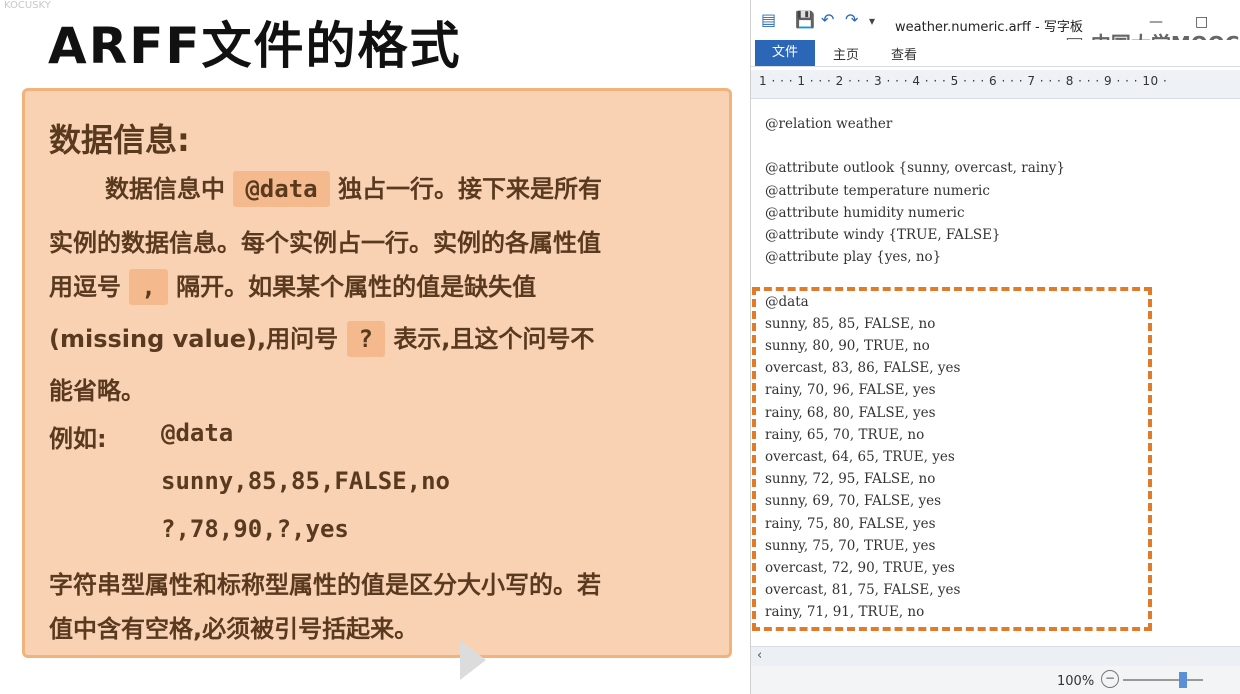 The width and height of the screenshot is (1240, 694). Describe the element at coordinates (255, 46) in the screenshot. I see `slide-title: ARFF文件的格式` at that location.